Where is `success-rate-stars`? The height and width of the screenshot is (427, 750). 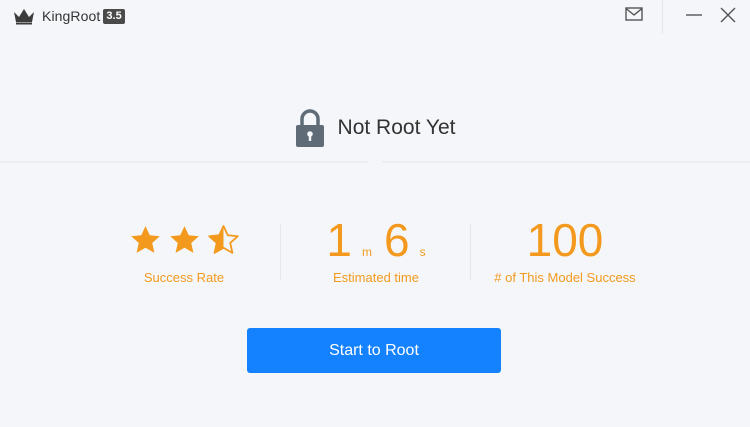 success-rate-stars is located at coordinates (184, 240).